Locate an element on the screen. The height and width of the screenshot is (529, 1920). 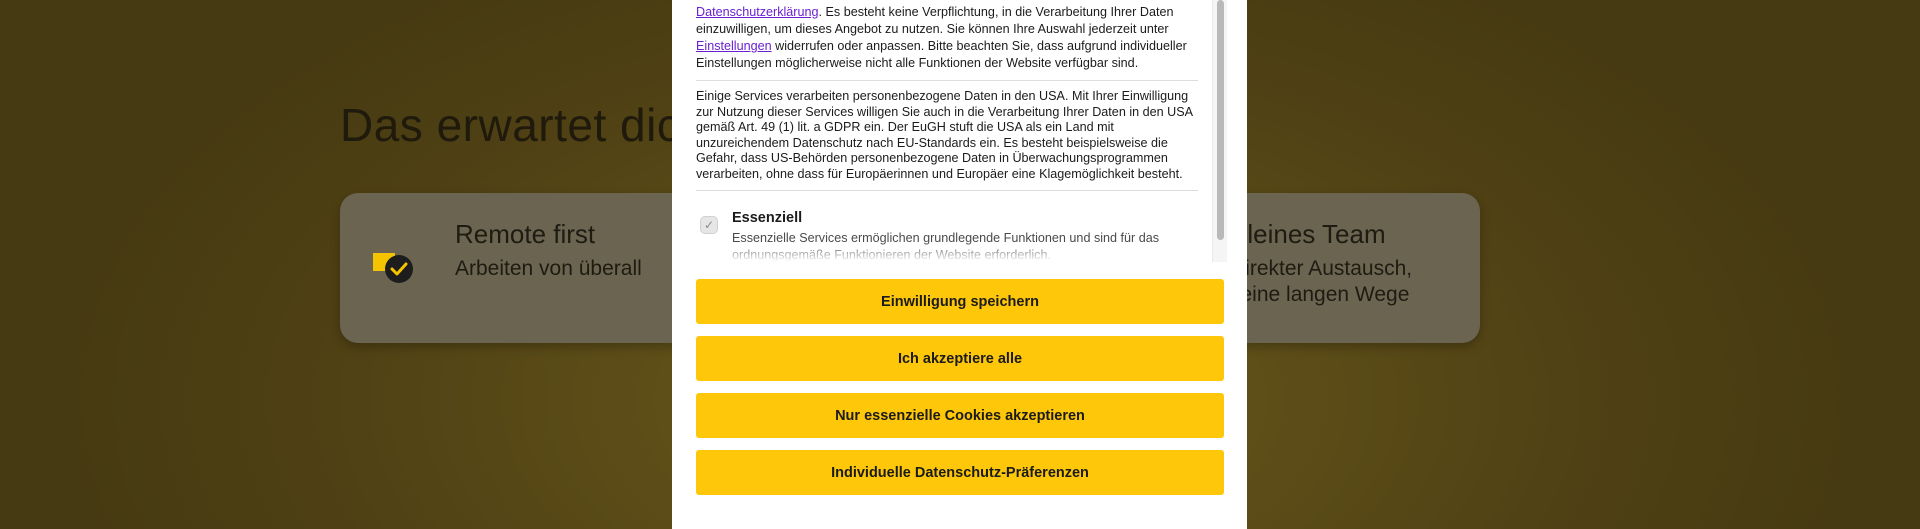
section-headline: Das erwartet dich is located at coordinates (523, 125).